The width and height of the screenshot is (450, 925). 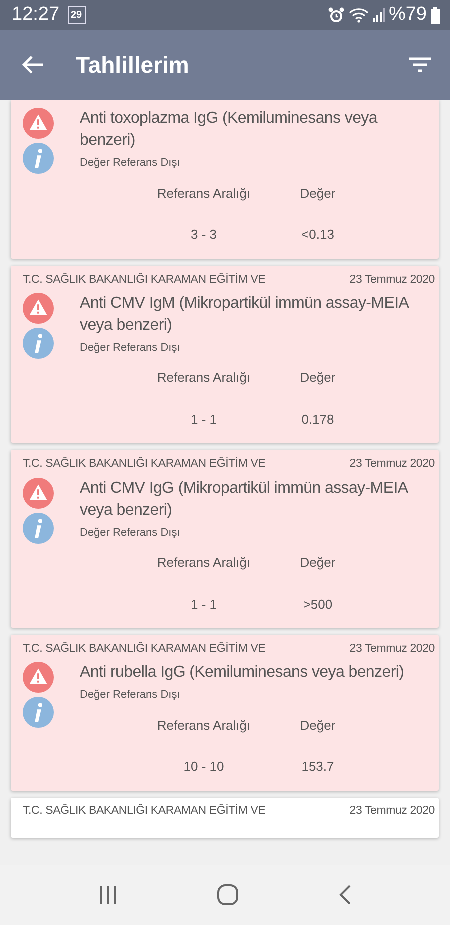 I want to click on result-value: <0.13, so click(x=318, y=235).